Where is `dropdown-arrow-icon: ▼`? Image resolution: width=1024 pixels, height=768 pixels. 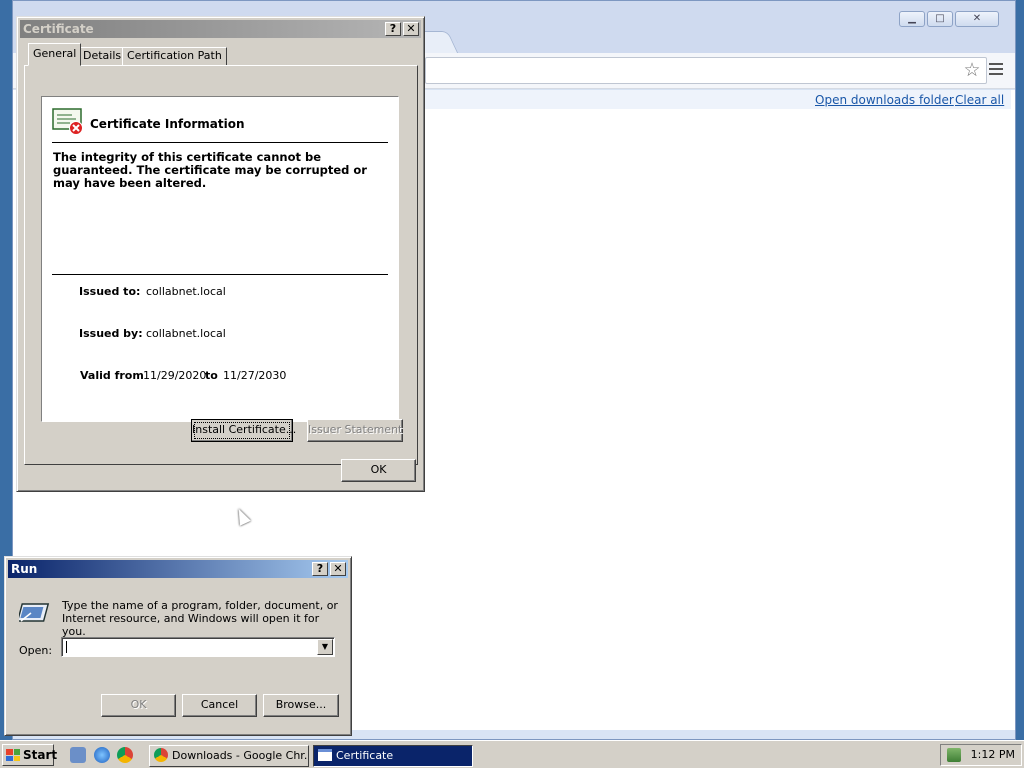 dropdown-arrow-icon: ▼ is located at coordinates (325, 647).